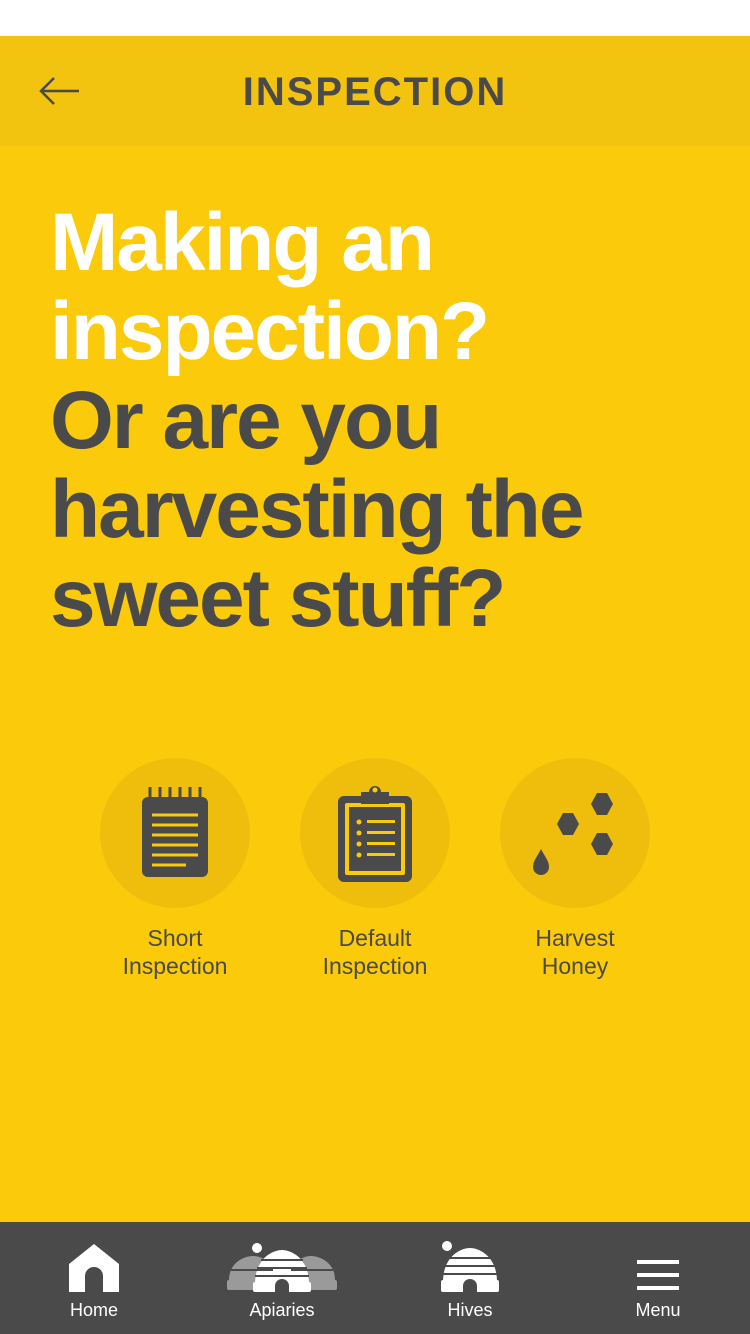 This screenshot has height=1334, width=750. What do you see at coordinates (375, 18) in the screenshot?
I see `status-bar` at bounding box center [375, 18].